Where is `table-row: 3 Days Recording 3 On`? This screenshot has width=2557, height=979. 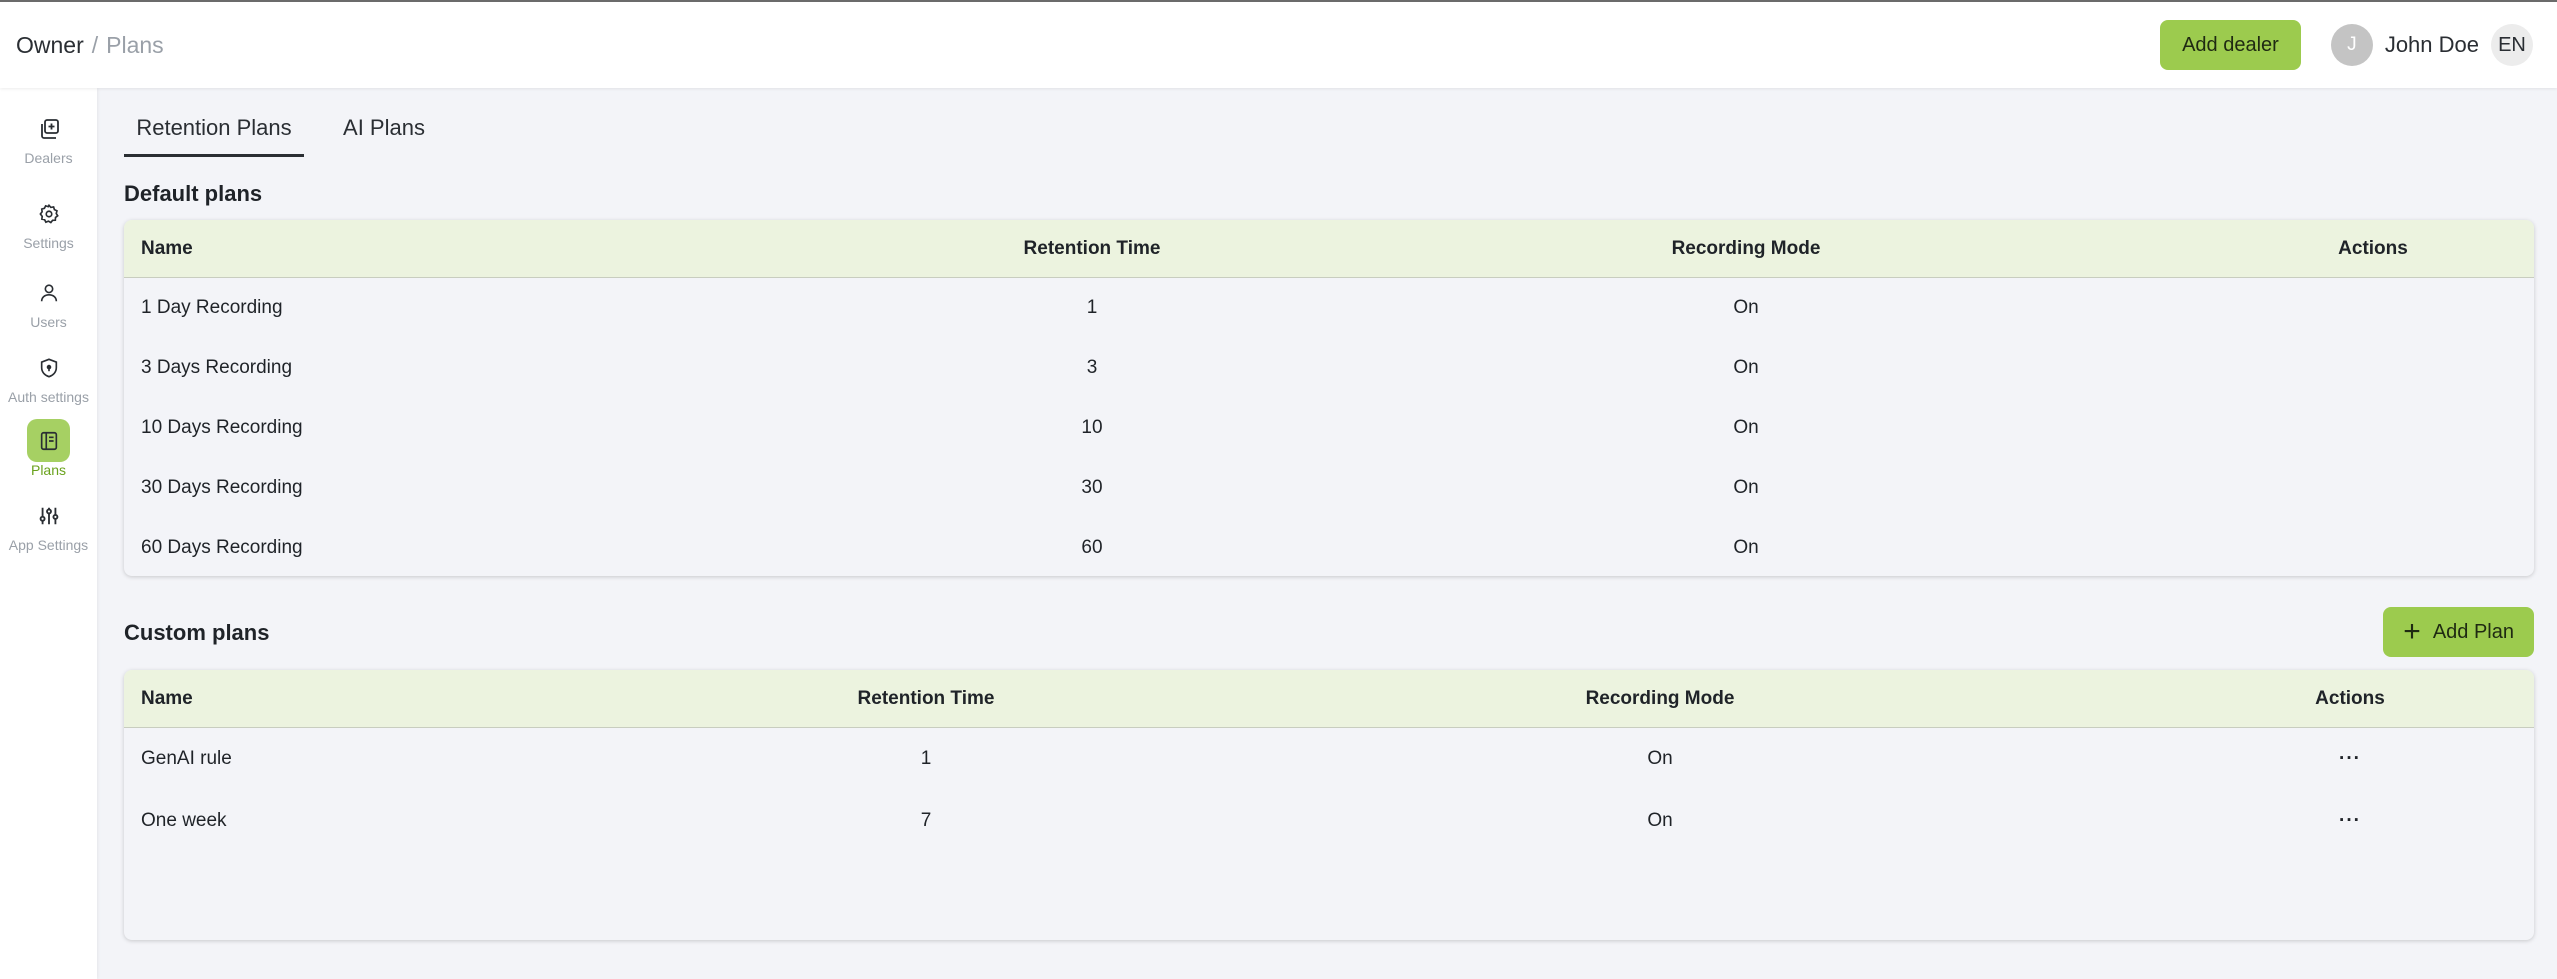 table-row: 3 Days Recording 3 On is located at coordinates (1329, 368).